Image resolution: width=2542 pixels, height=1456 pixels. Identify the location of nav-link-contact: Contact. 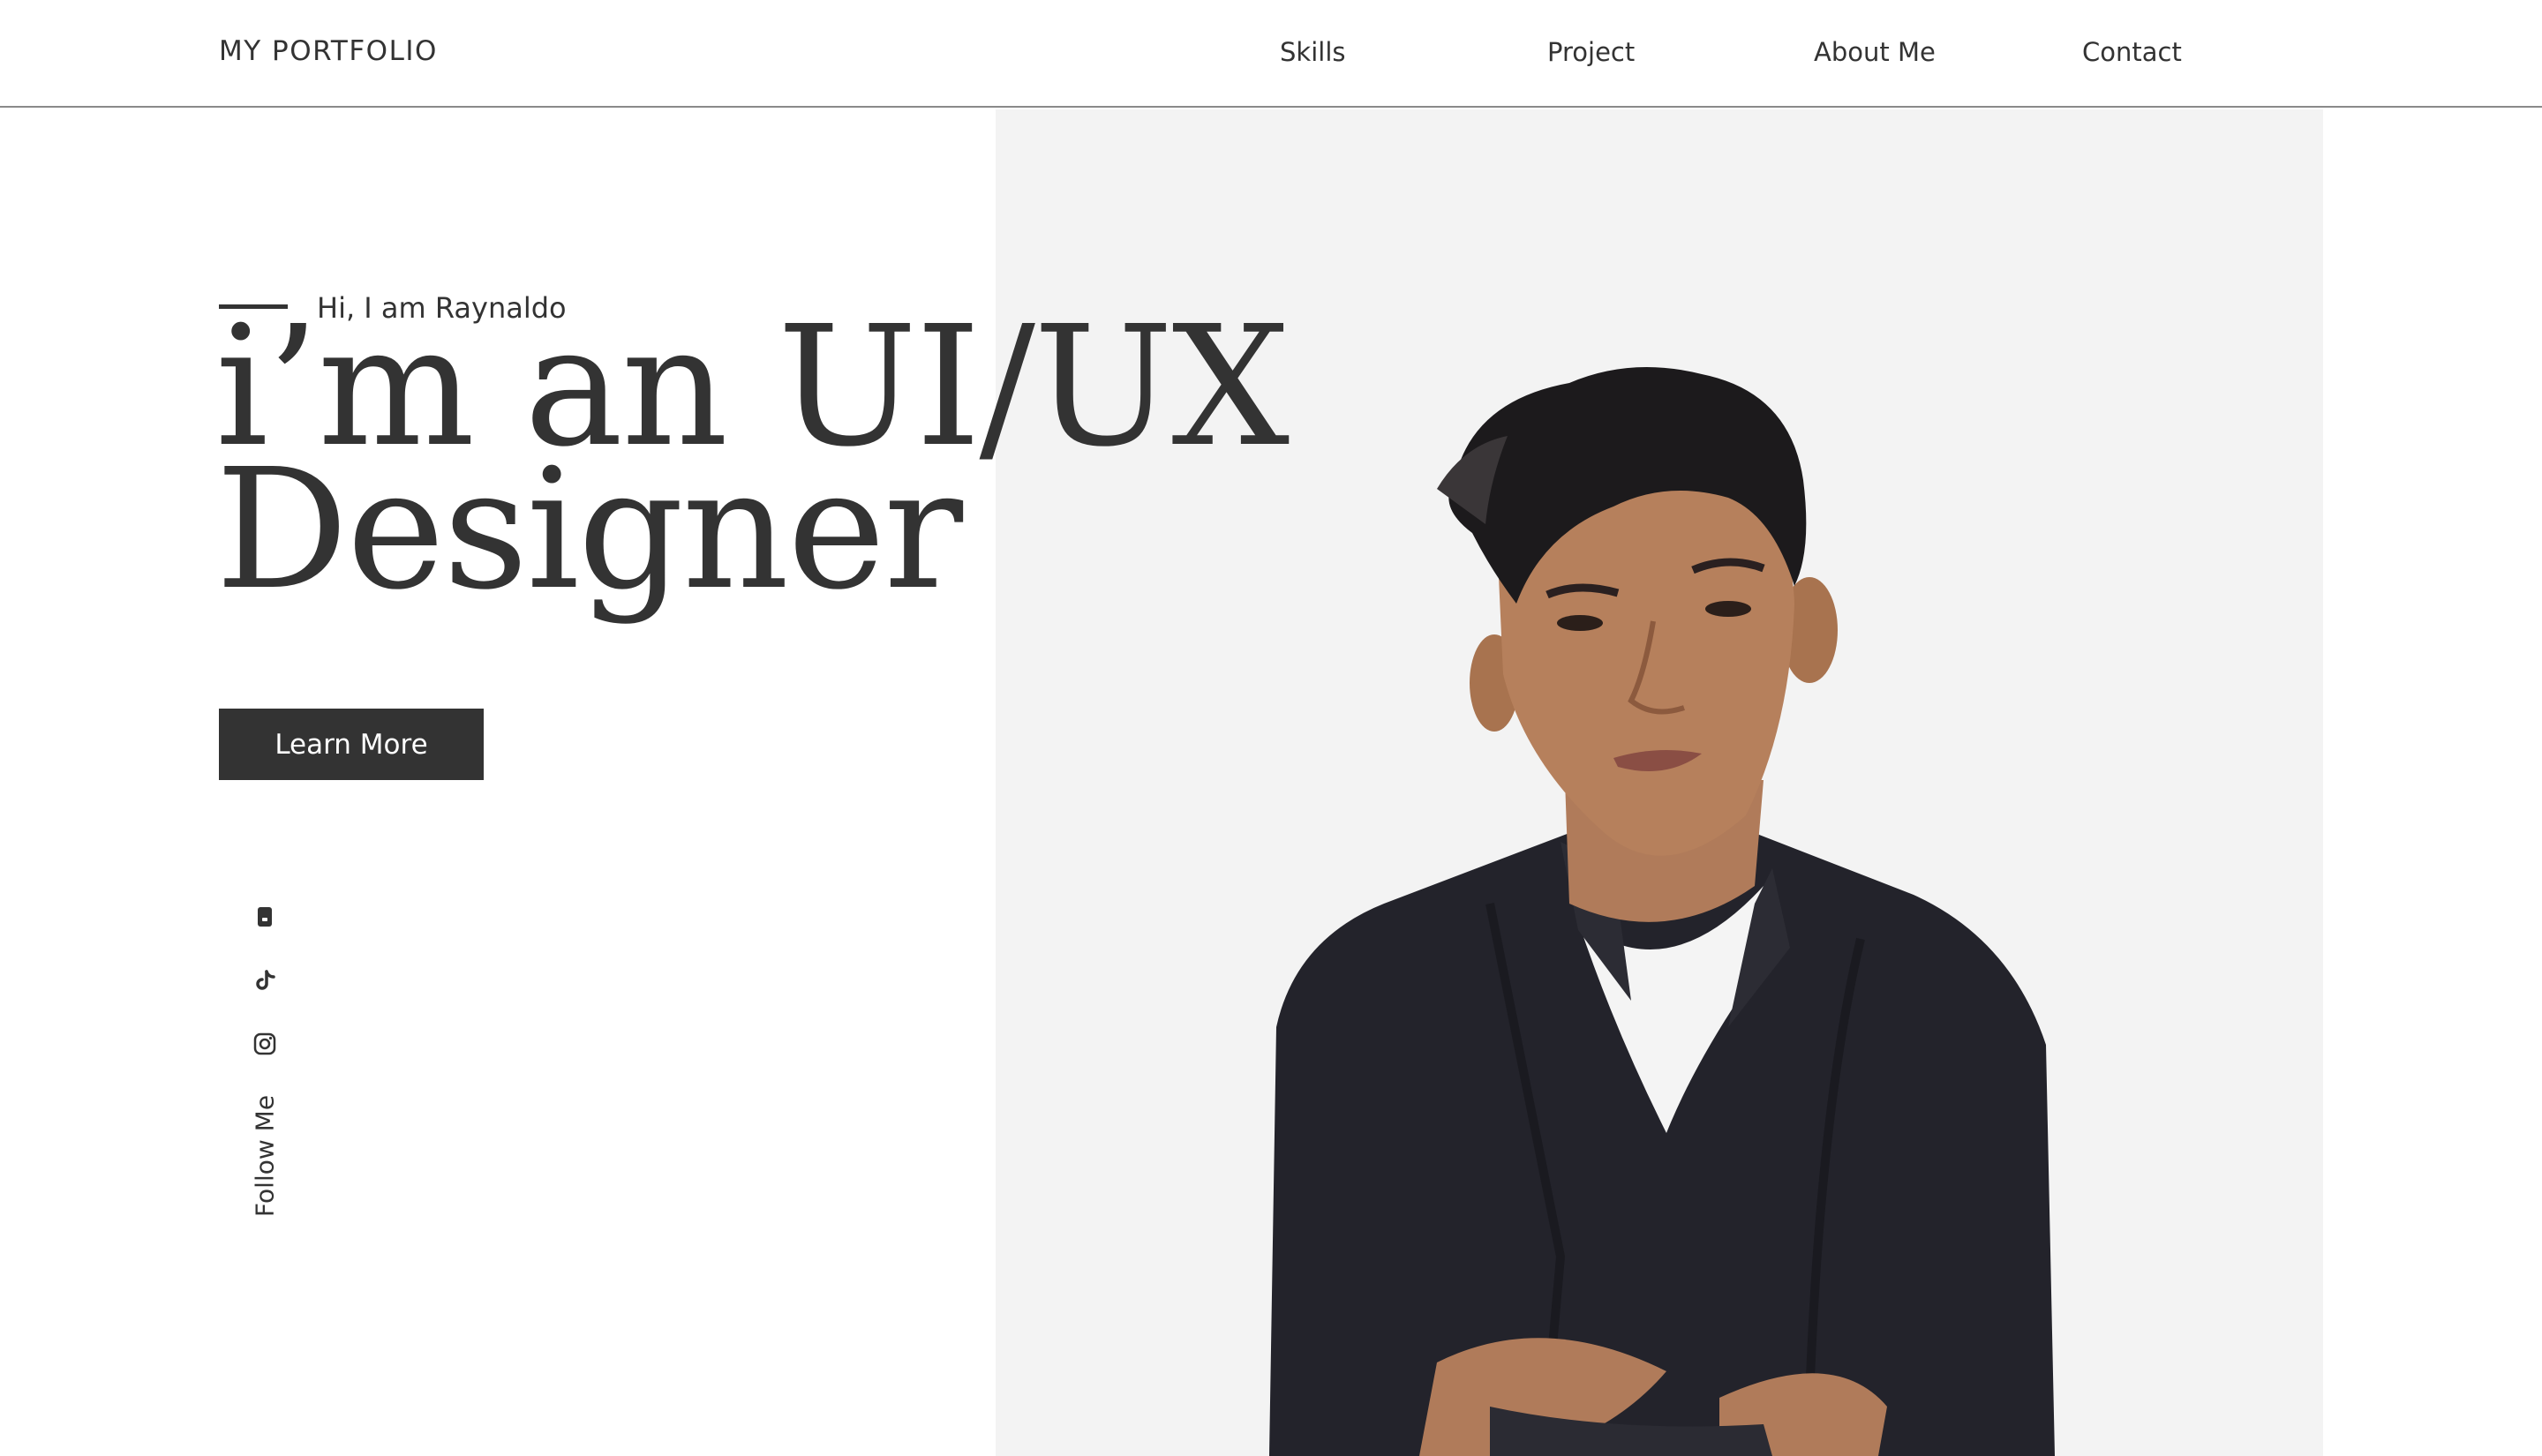
(2132, 52).